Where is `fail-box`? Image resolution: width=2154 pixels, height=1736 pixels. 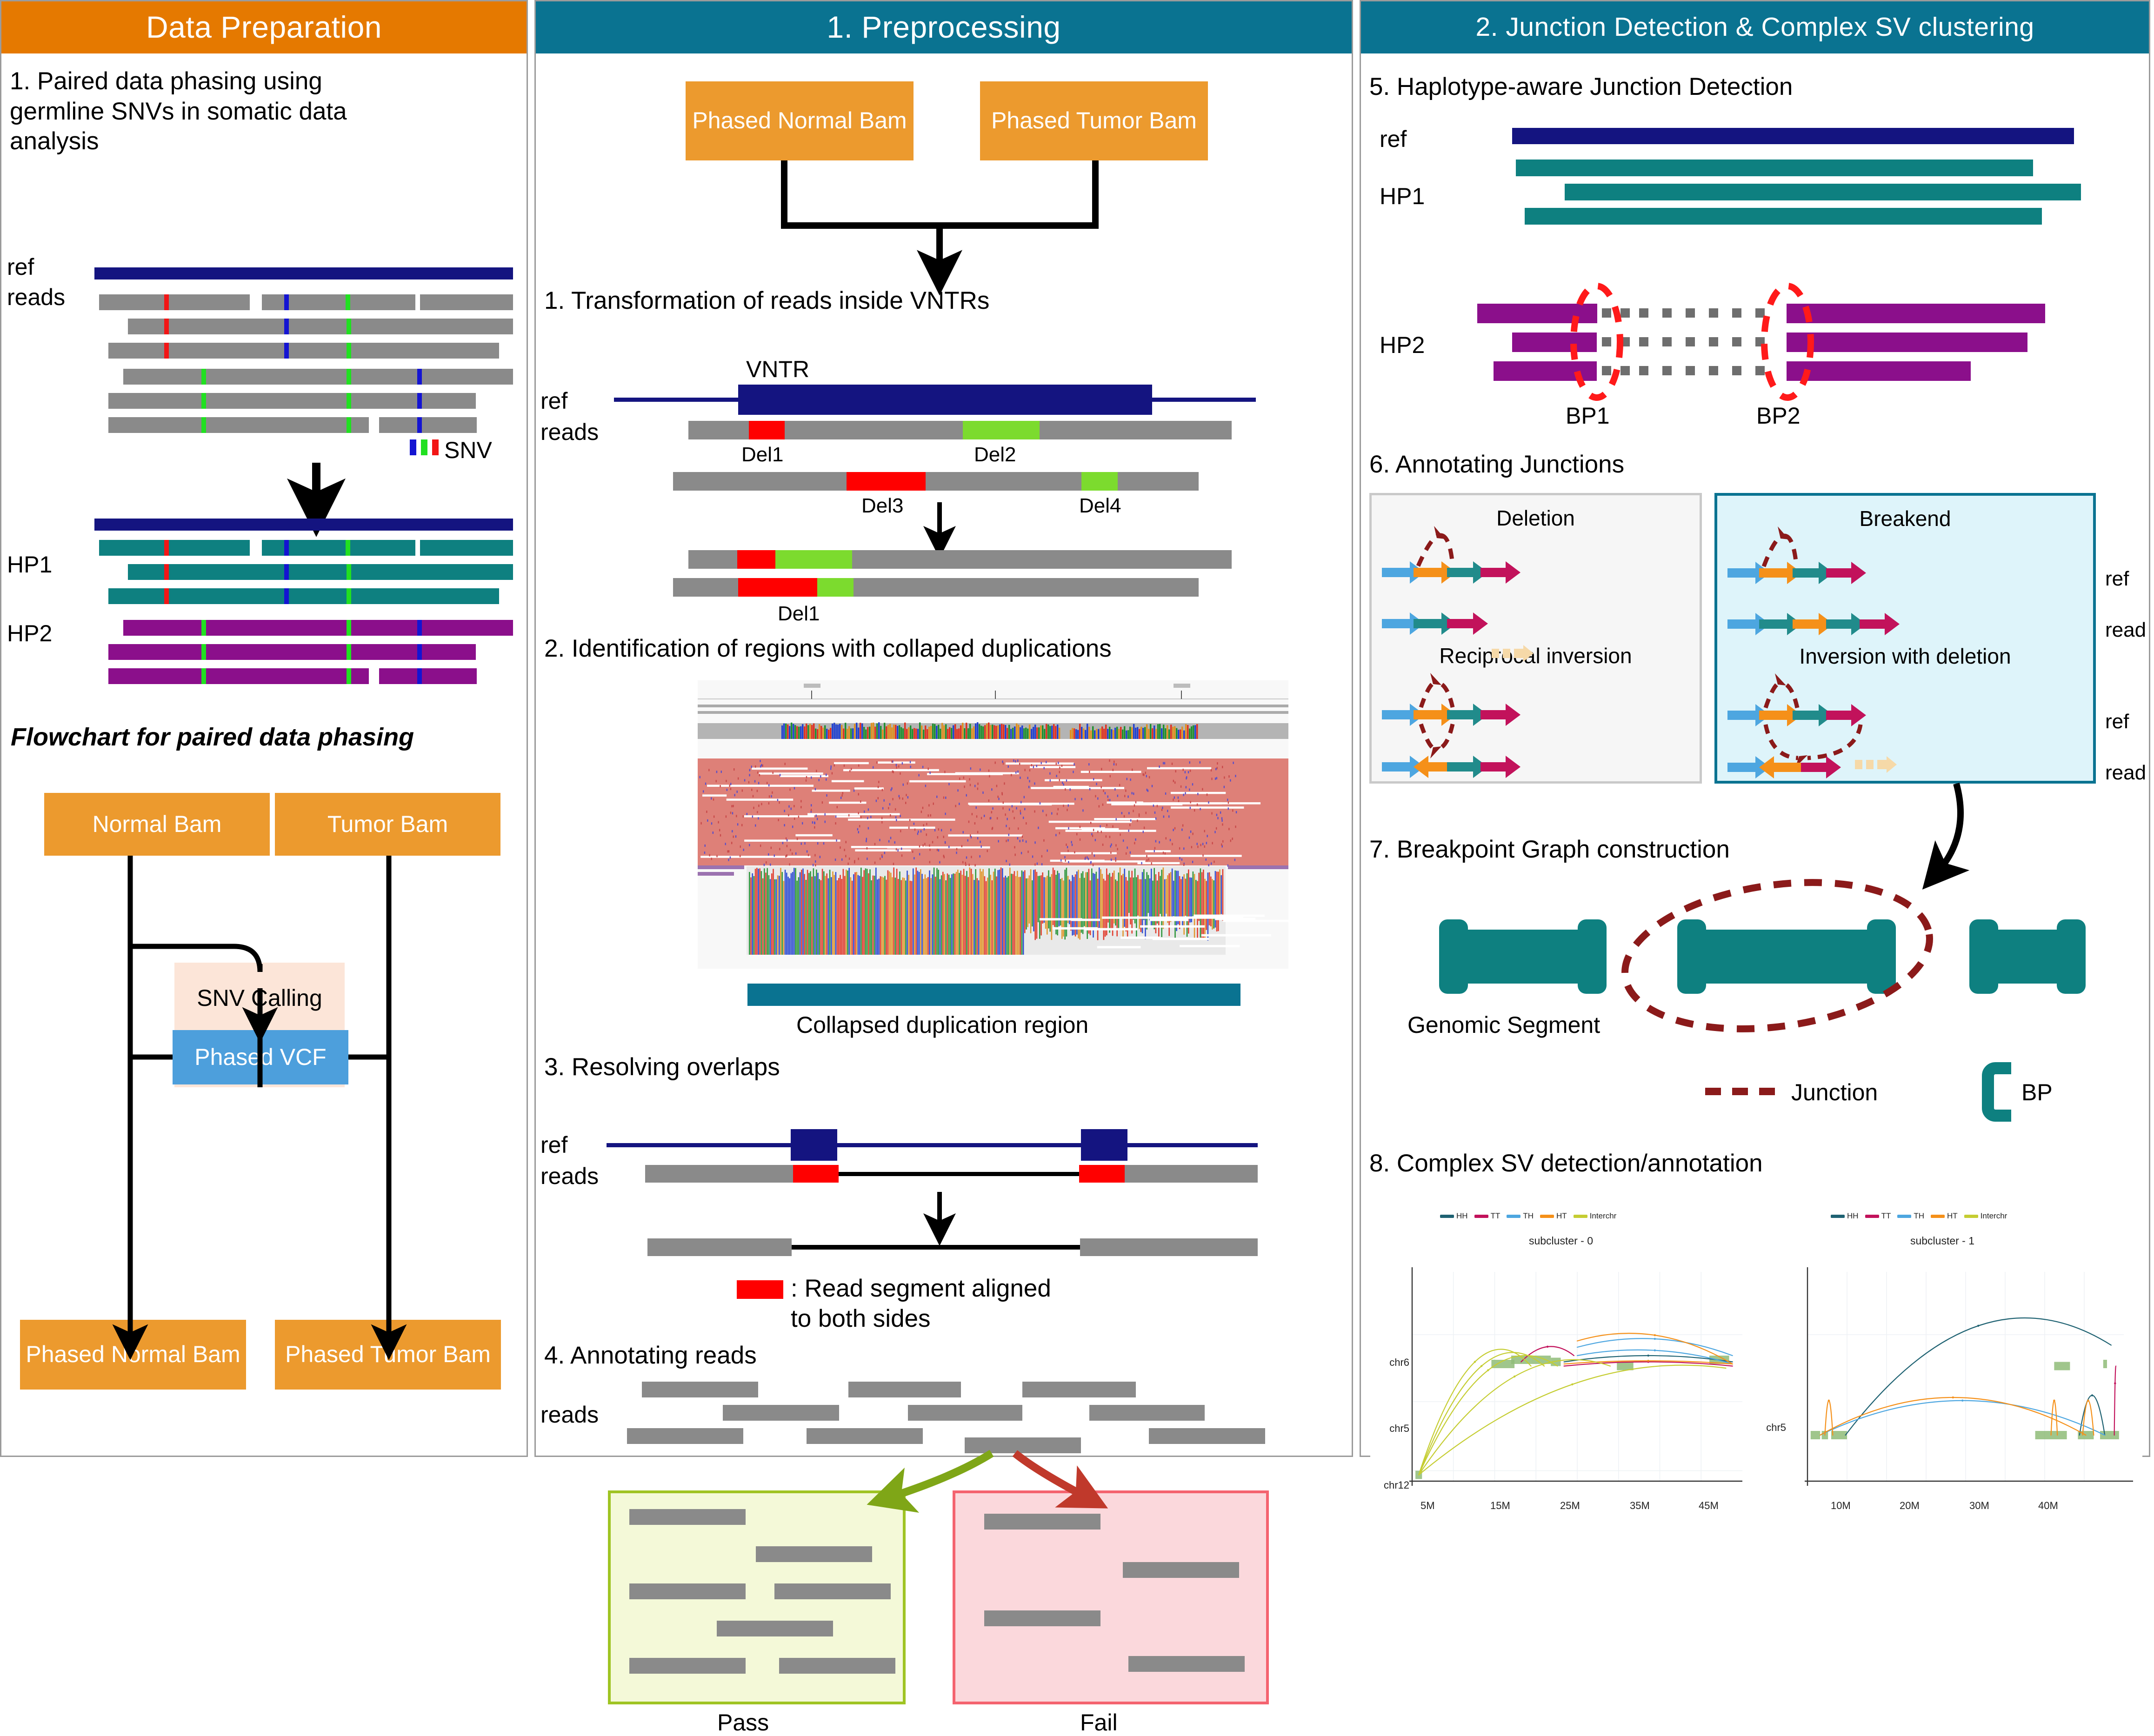
fail-box is located at coordinates (1111, 1597).